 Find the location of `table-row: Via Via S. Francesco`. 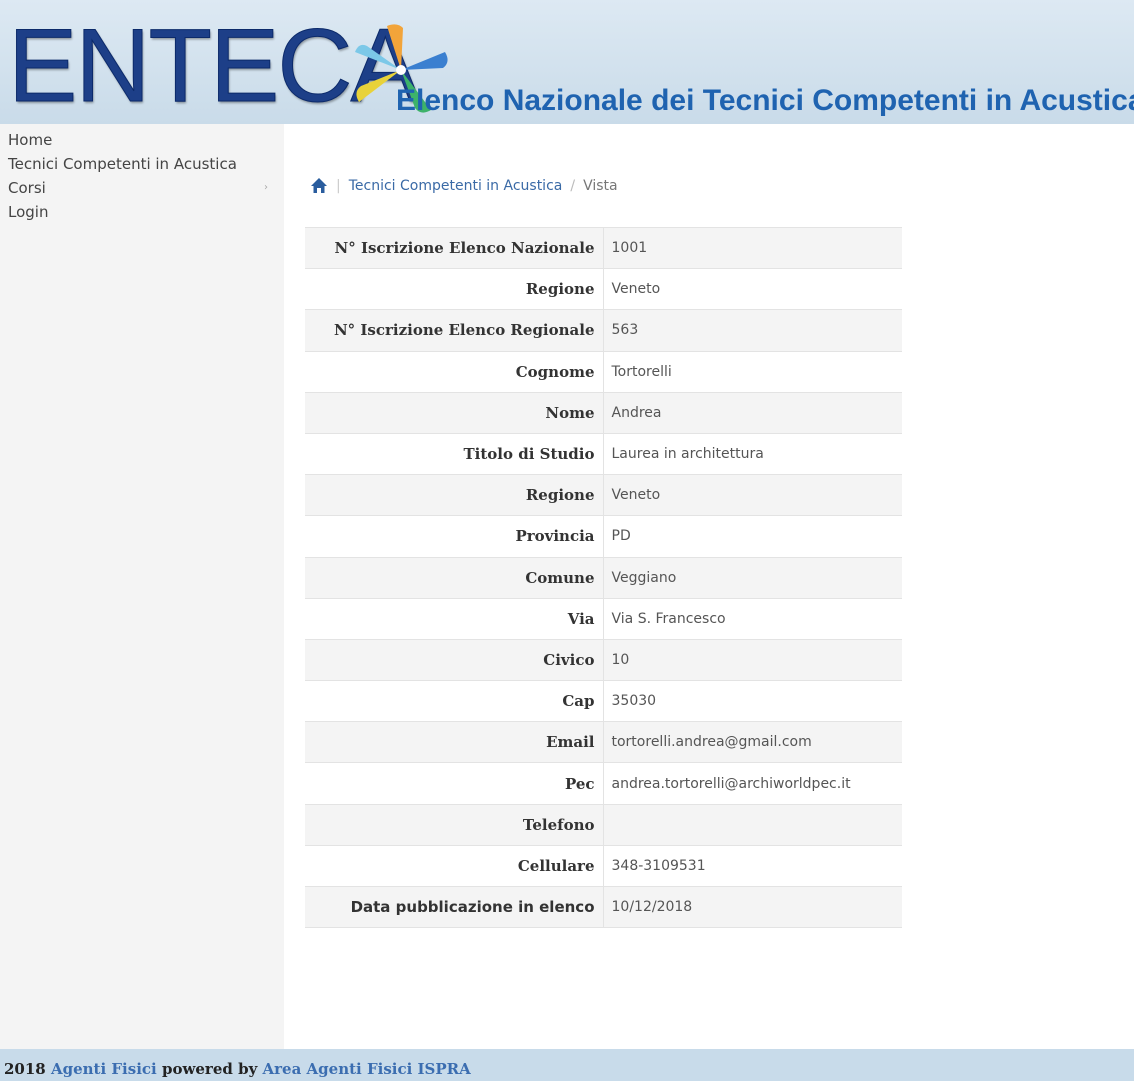

table-row: Via Via S. Francesco is located at coordinates (603, 618).